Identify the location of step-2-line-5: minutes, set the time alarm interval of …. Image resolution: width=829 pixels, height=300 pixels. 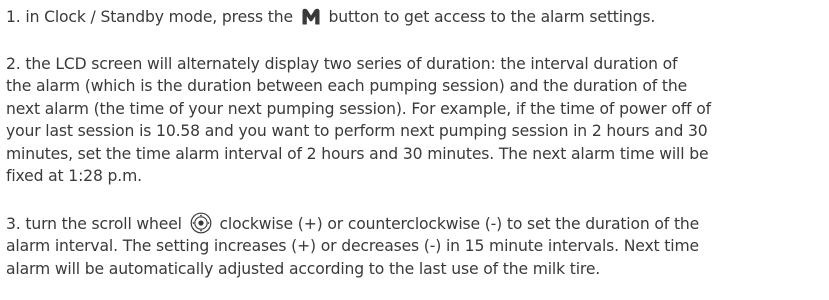
(357, 153).